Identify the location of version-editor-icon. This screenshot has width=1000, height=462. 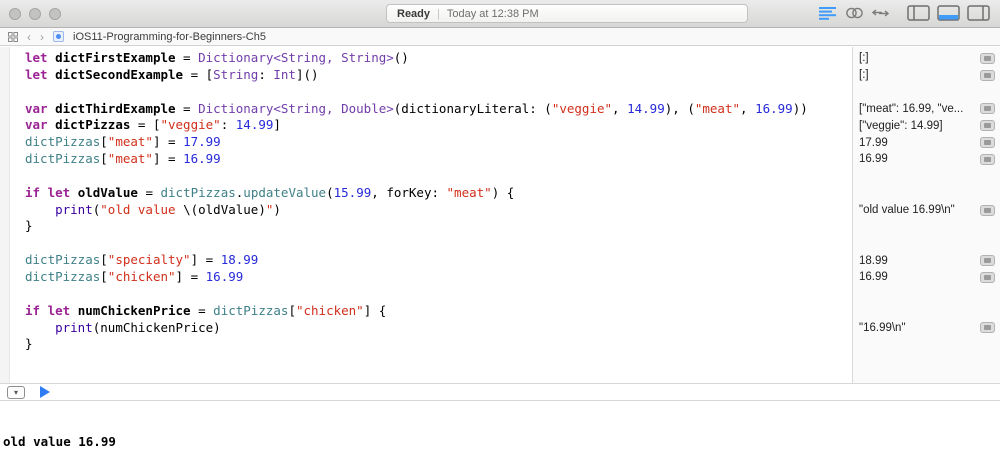
(880, 13).